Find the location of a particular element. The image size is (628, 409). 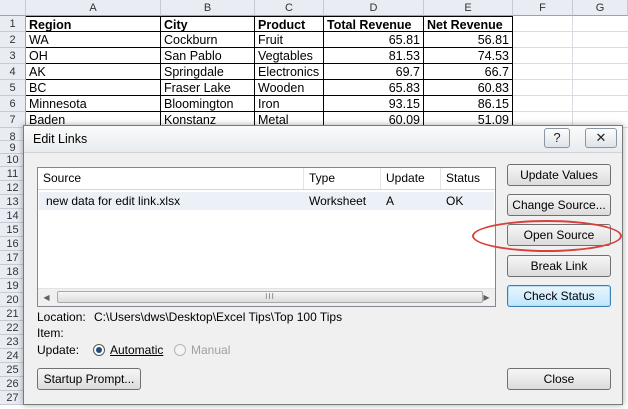

column-header-status: Status is located at coordinates (468, 178).